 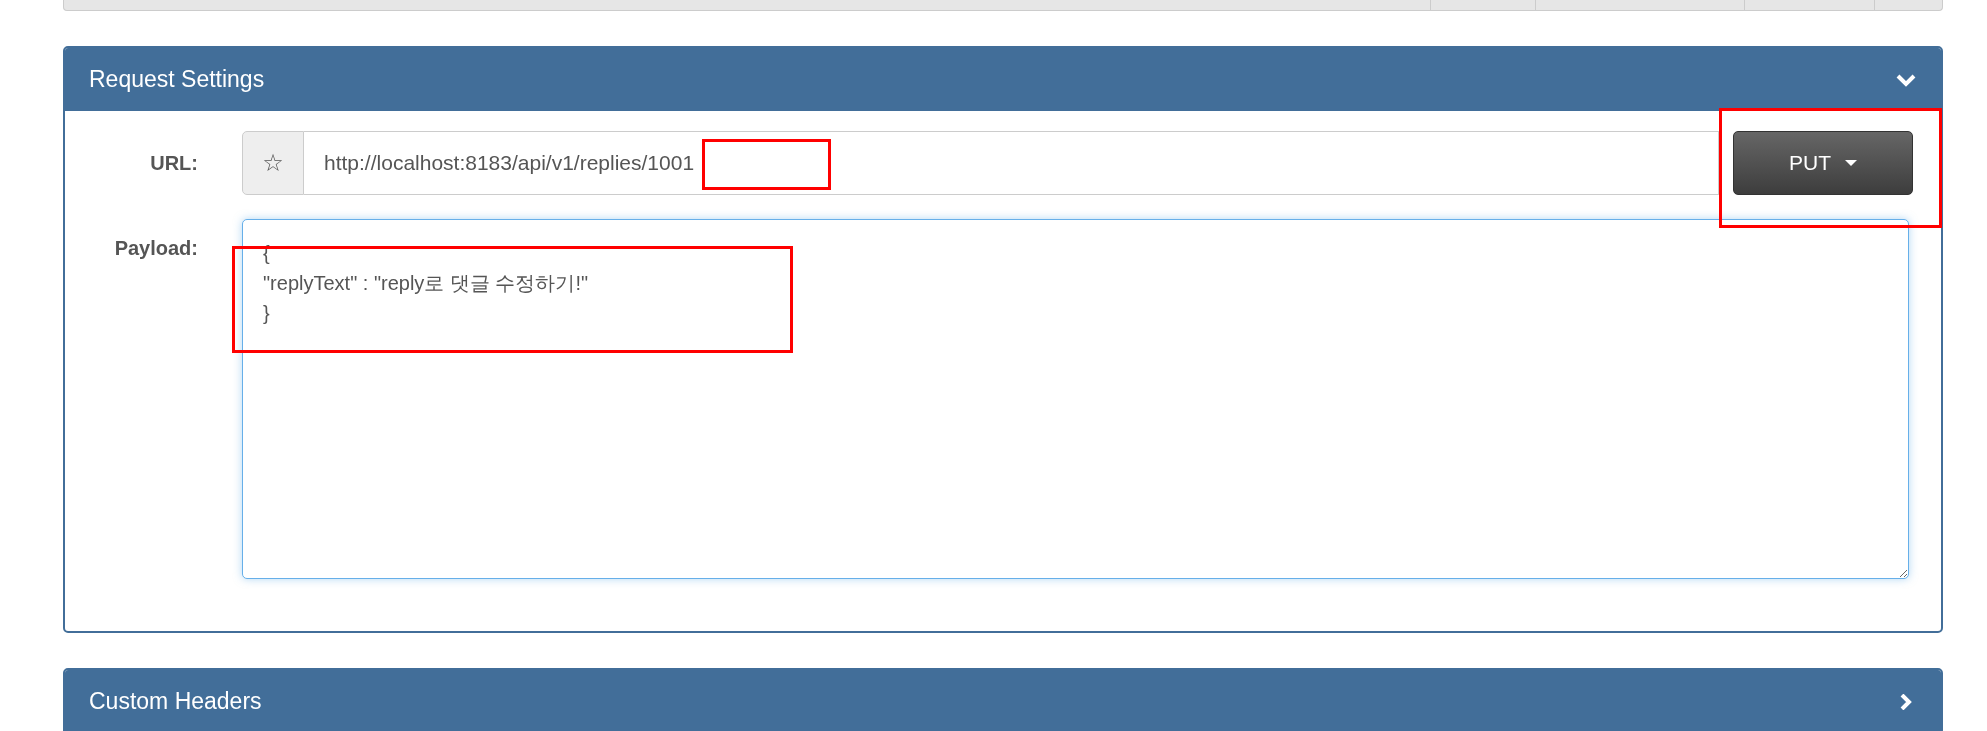 What do you see at coordinates (1011, 163) in the screenshot?
I see `url-field: http://localhost:8183/api/v1/replies/1001` at bounding box center [1011, 163].